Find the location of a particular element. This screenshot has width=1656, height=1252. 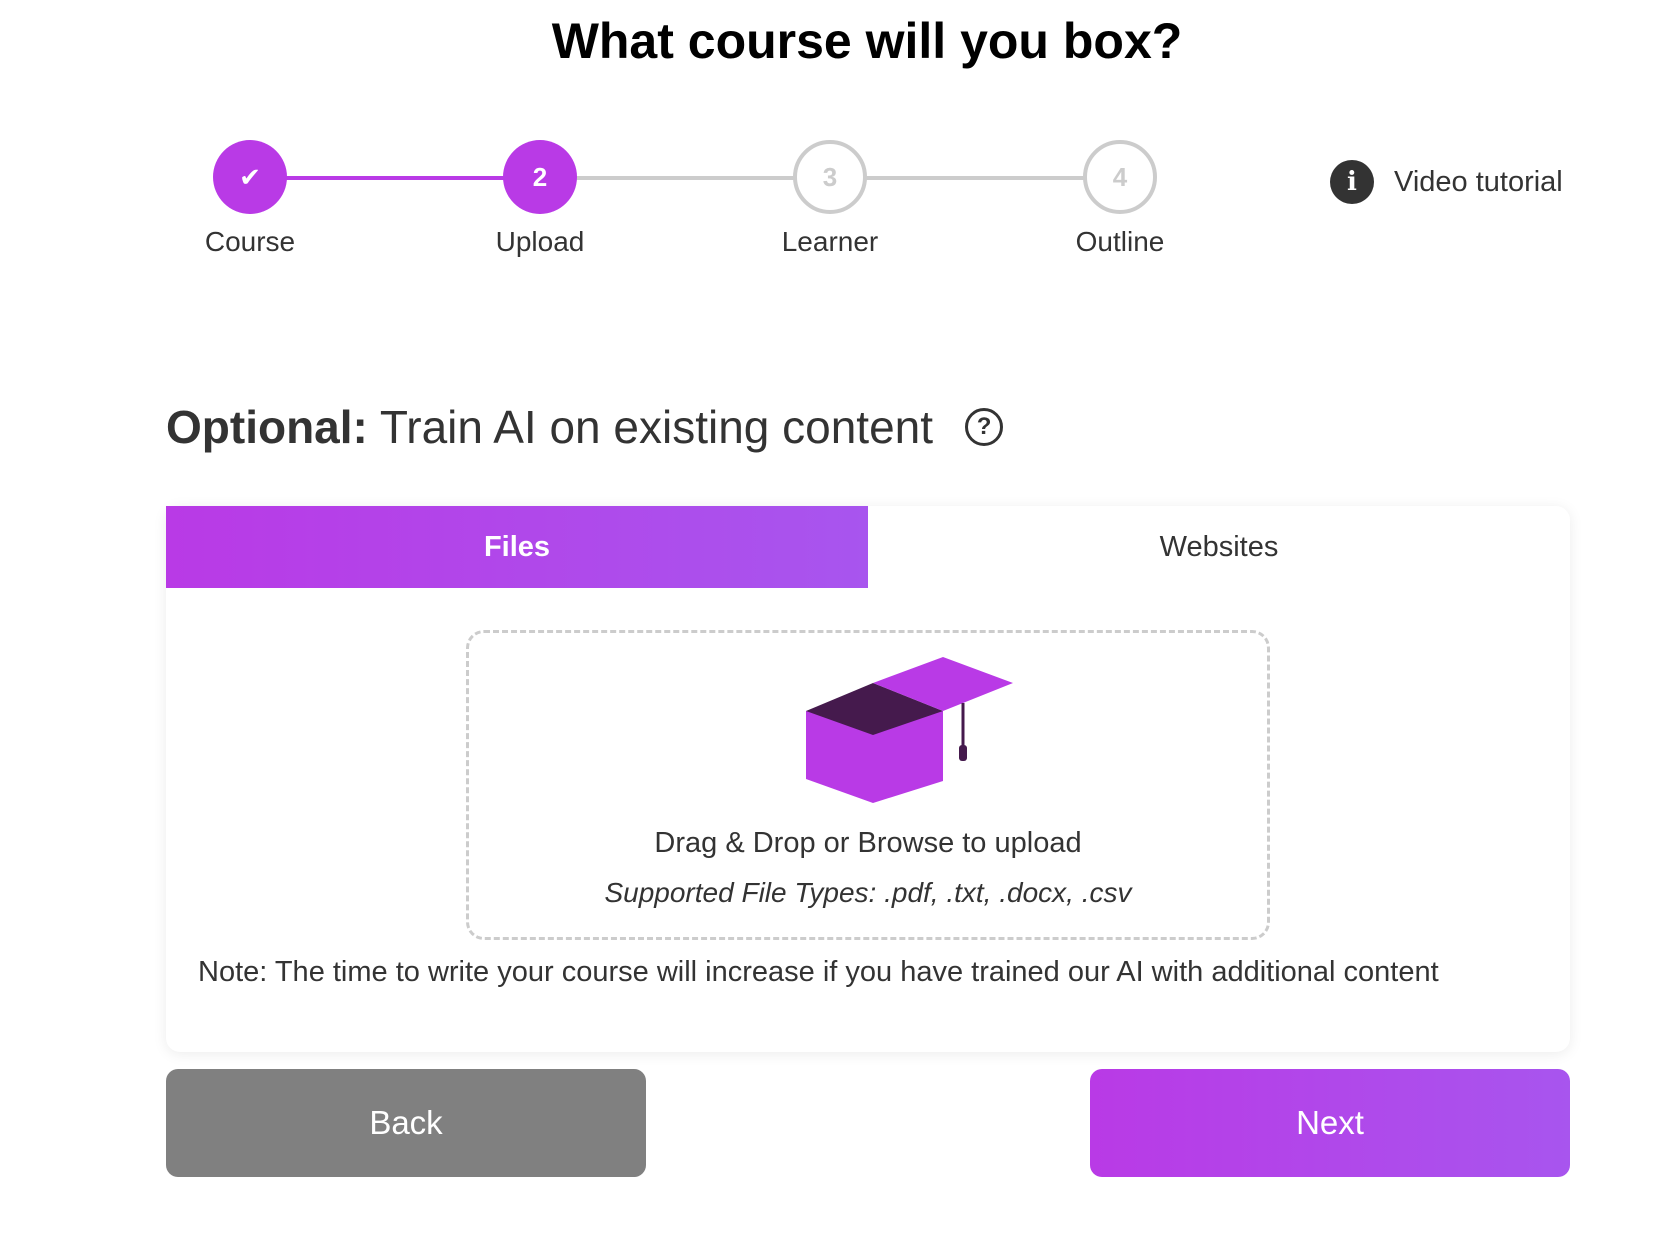

checkmark-icon: ✔ is located at coordinates (250, 176).